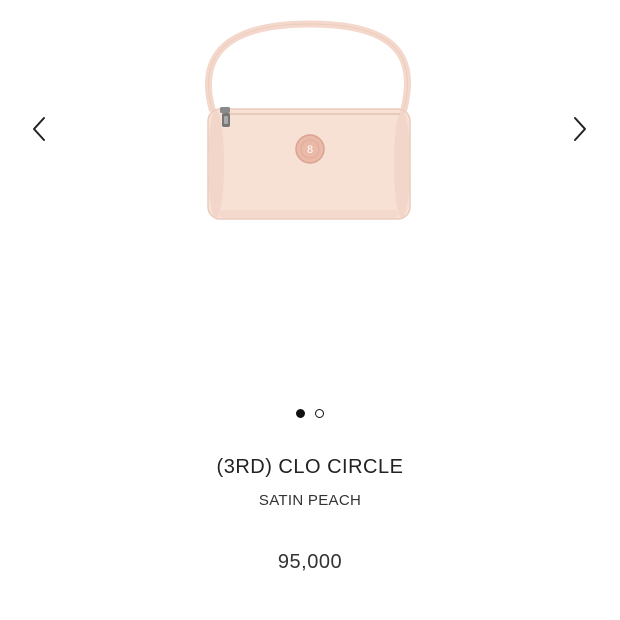 This screenshot has width=620, height=620. What do you see at coordinates (310, 150) in the screenshot?
I see `svg-text: 8` at bounding box center [310, 150].